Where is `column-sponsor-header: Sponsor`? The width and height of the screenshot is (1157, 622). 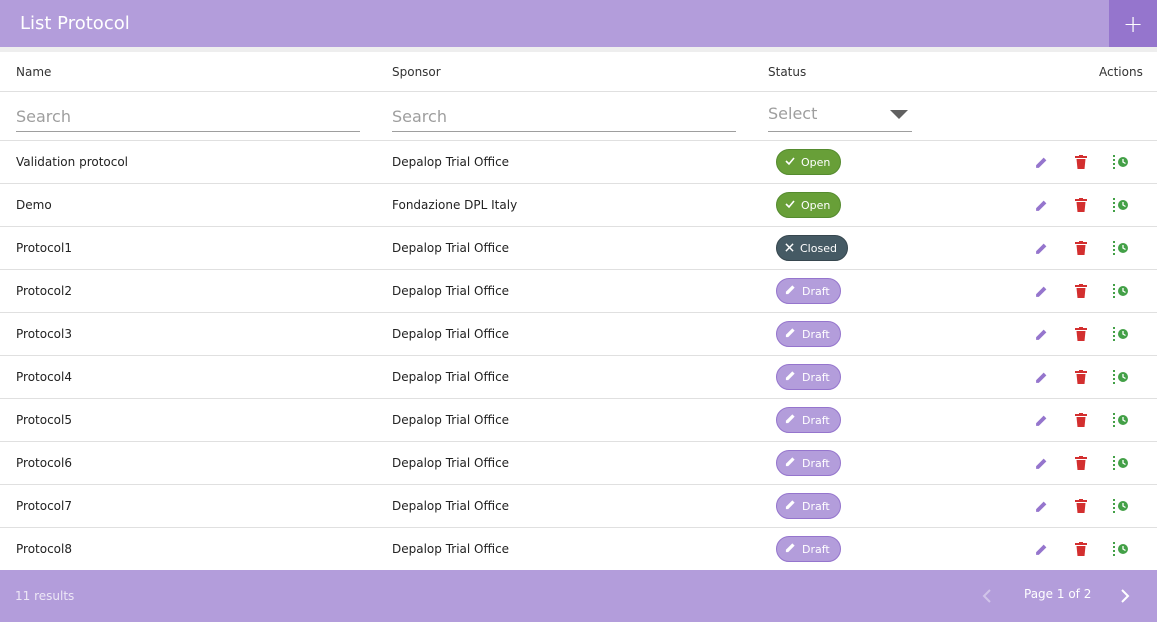 column-sponsor-header: Sponsor is located at coordinates (416, 72).